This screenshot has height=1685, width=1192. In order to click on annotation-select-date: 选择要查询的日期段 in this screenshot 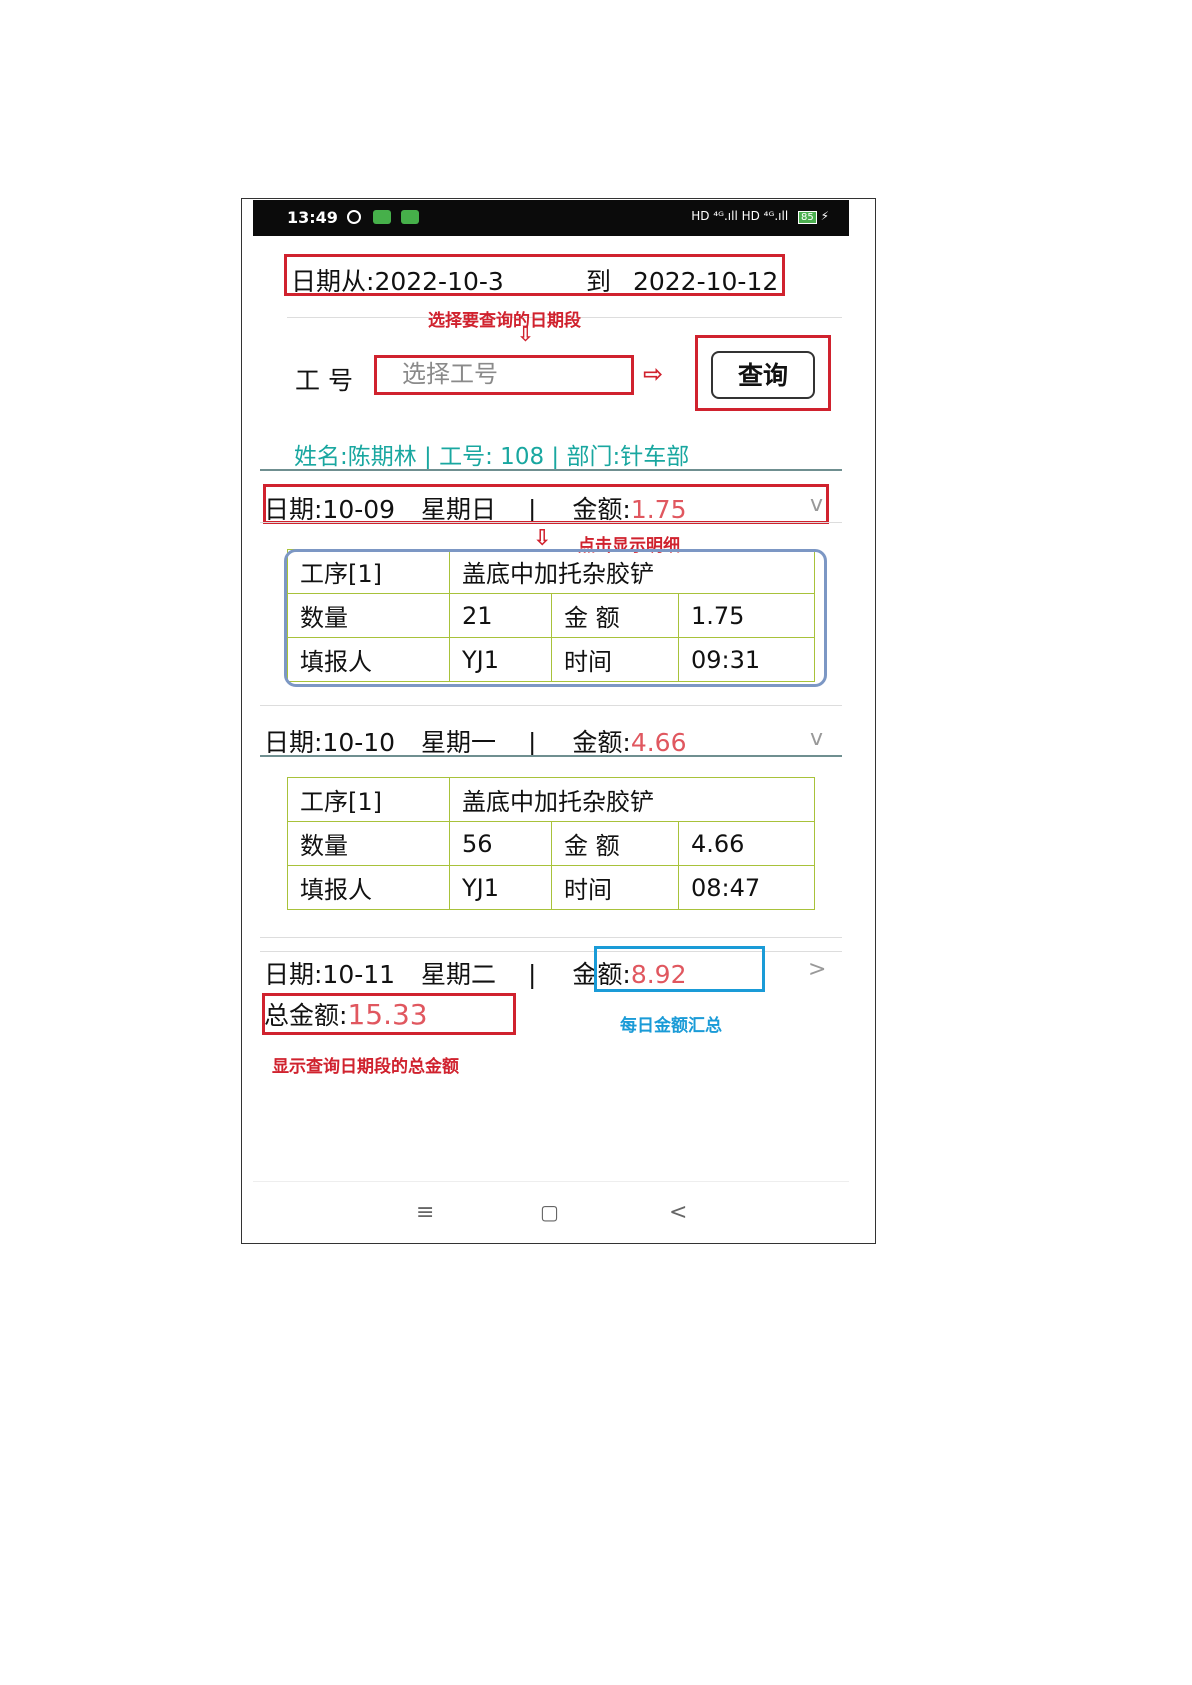, I will do `click(504, 321)`.